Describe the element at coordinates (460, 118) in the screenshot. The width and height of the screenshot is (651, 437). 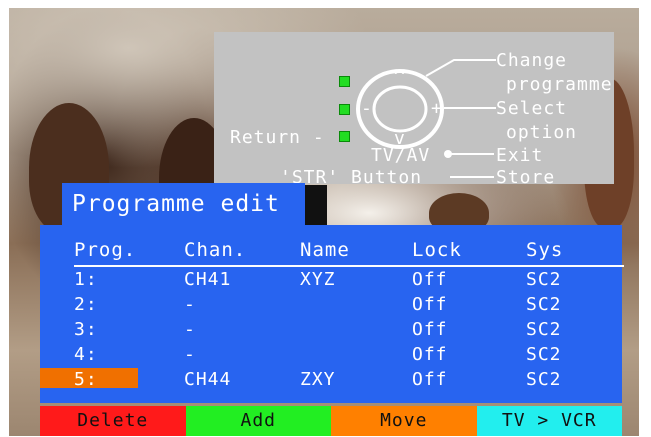
I see `guide-pointer-lines` at that location.